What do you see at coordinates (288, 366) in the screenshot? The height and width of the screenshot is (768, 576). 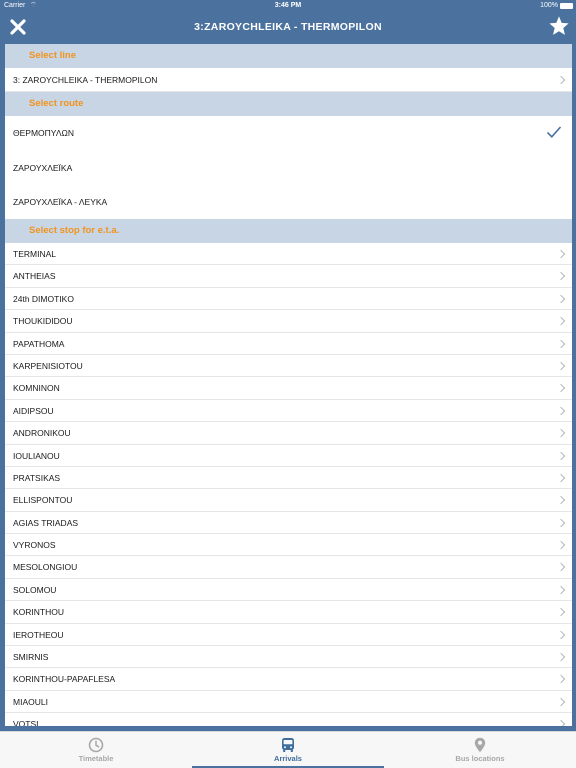 I see `stop-row: KARPENISIOTOU` at bounding box center [288, 366].